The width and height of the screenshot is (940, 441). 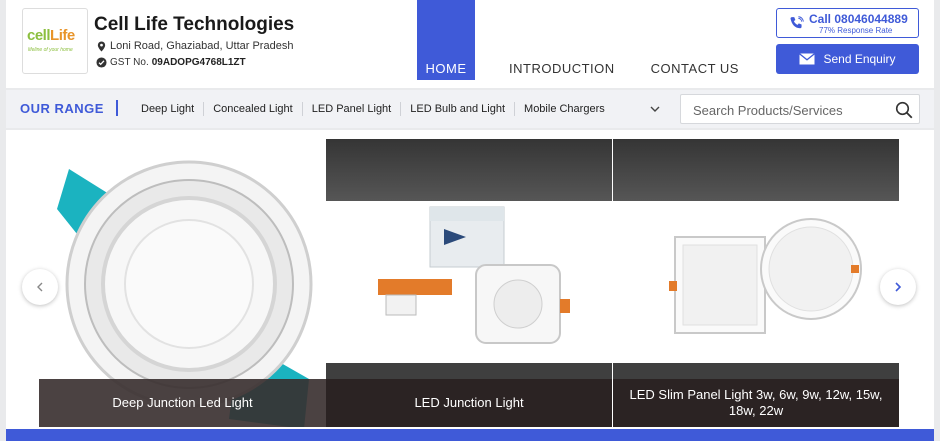 I want to click on range-item-mobile-chargers: Mobile Chargers, so click(x=564, y=109).